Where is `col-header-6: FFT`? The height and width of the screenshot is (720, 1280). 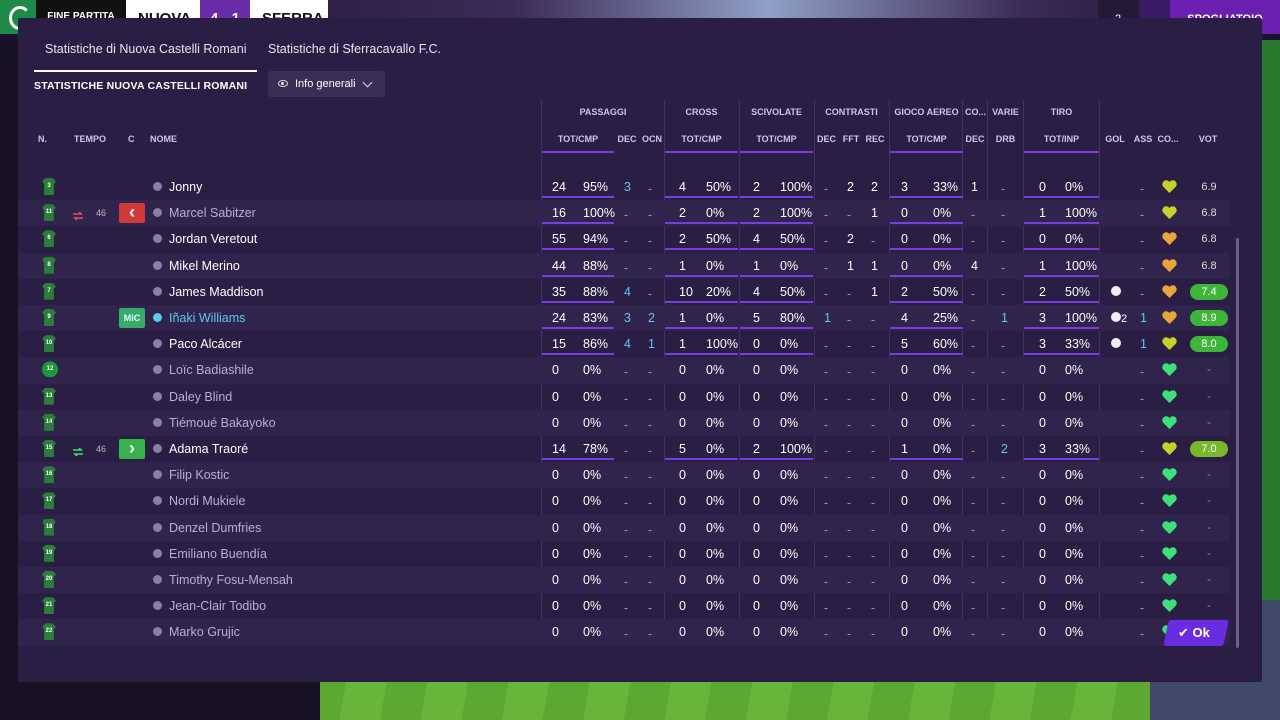
col-header-6: FFT is located at coordinates (851, 139).